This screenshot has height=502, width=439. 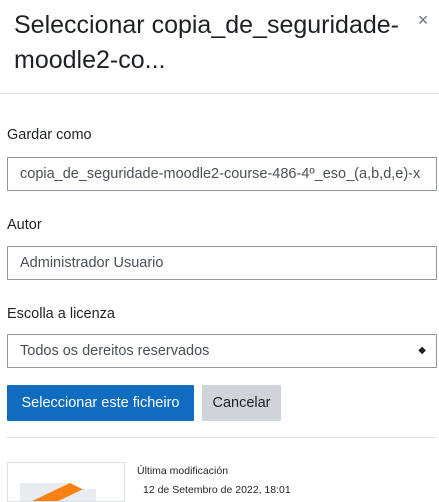 What do you see at coordinates (100, 403) in the screenshot?
I see `select-file-button: Seleccionar este ficheiro` at bounding box center [100, 403].